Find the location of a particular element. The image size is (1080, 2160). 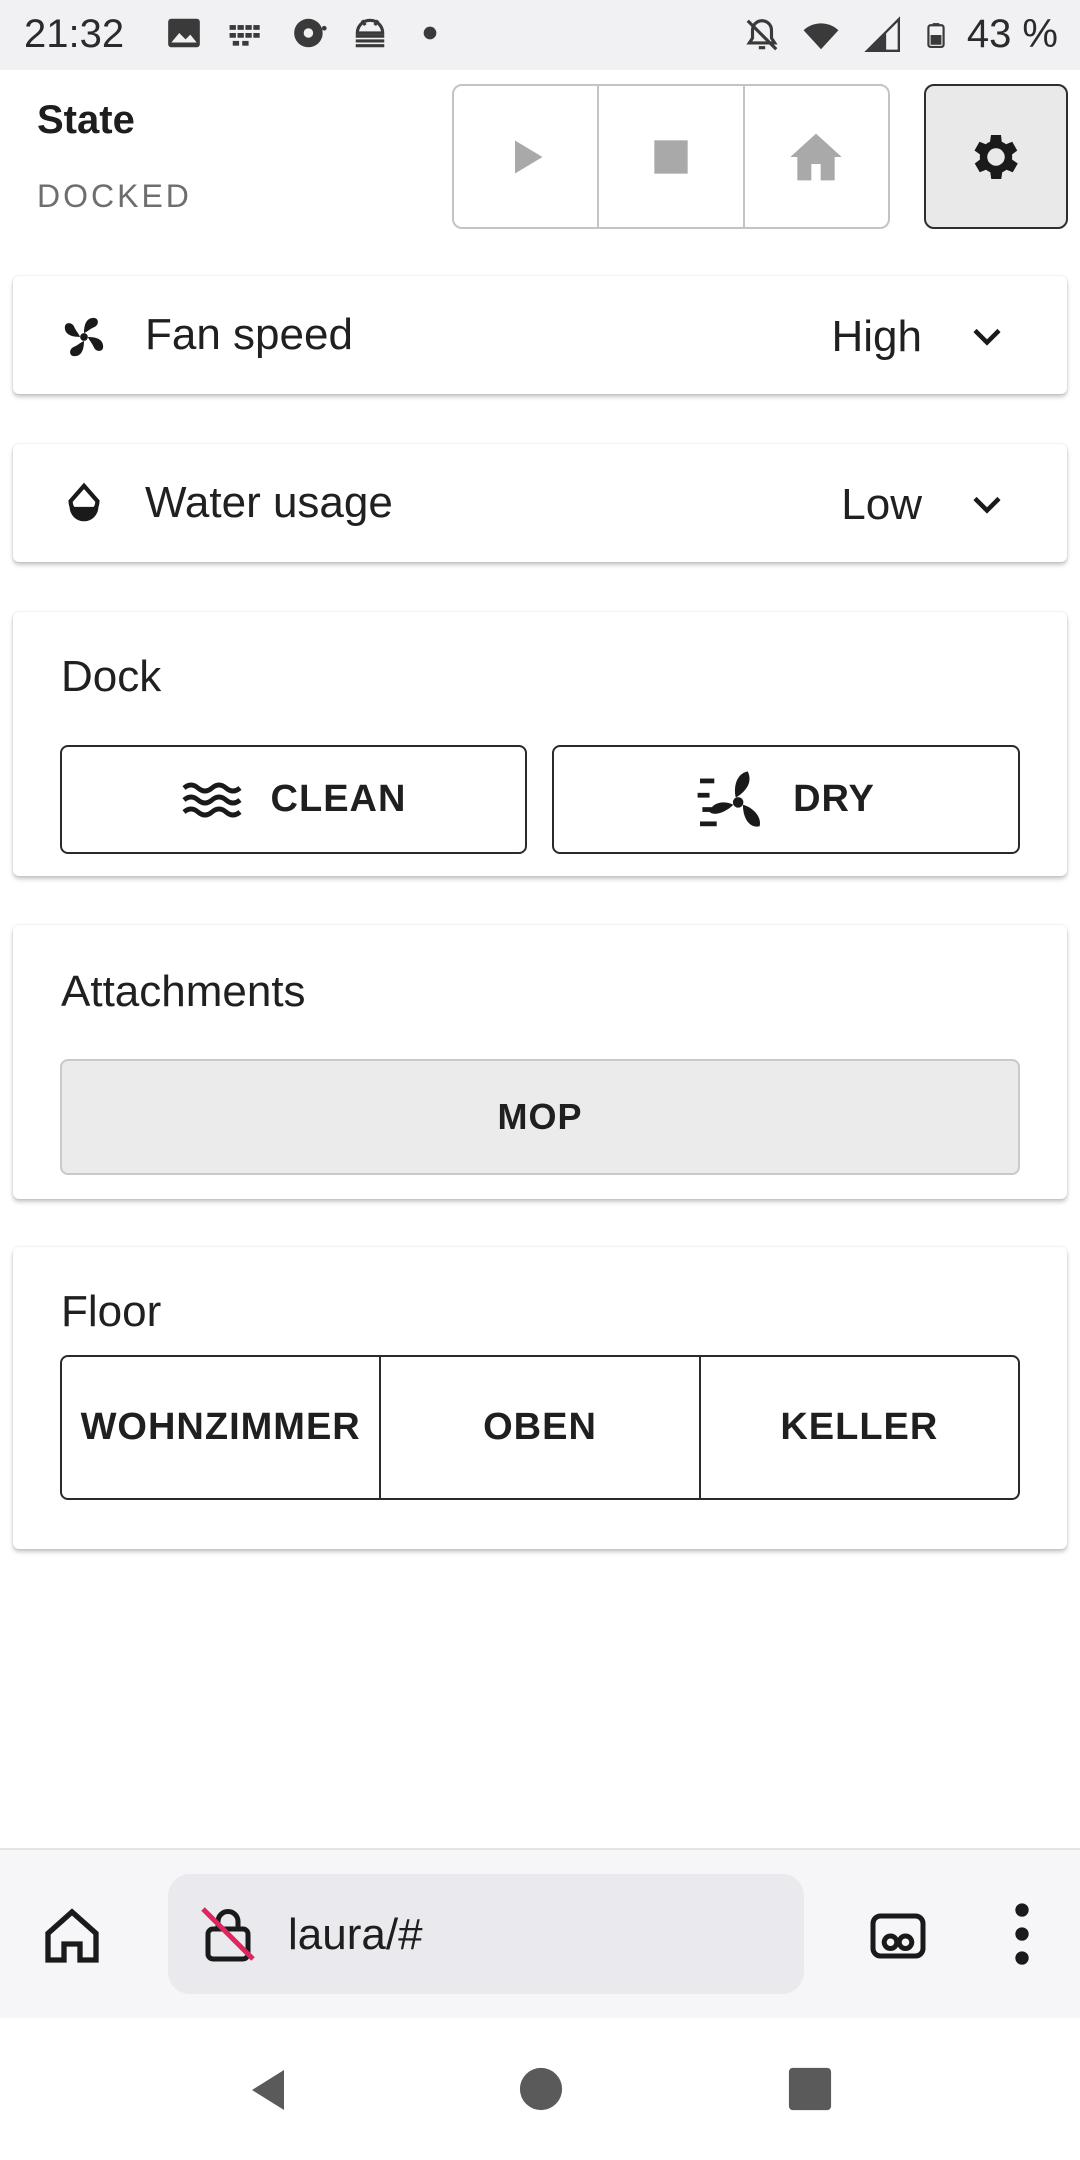

fan-speed-label: Fan speed is located at coordinates (249, 334).